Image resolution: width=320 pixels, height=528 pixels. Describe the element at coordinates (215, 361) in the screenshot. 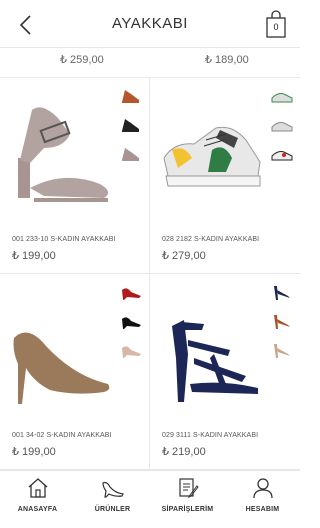

I see `strappy-heel-icon` at that location.